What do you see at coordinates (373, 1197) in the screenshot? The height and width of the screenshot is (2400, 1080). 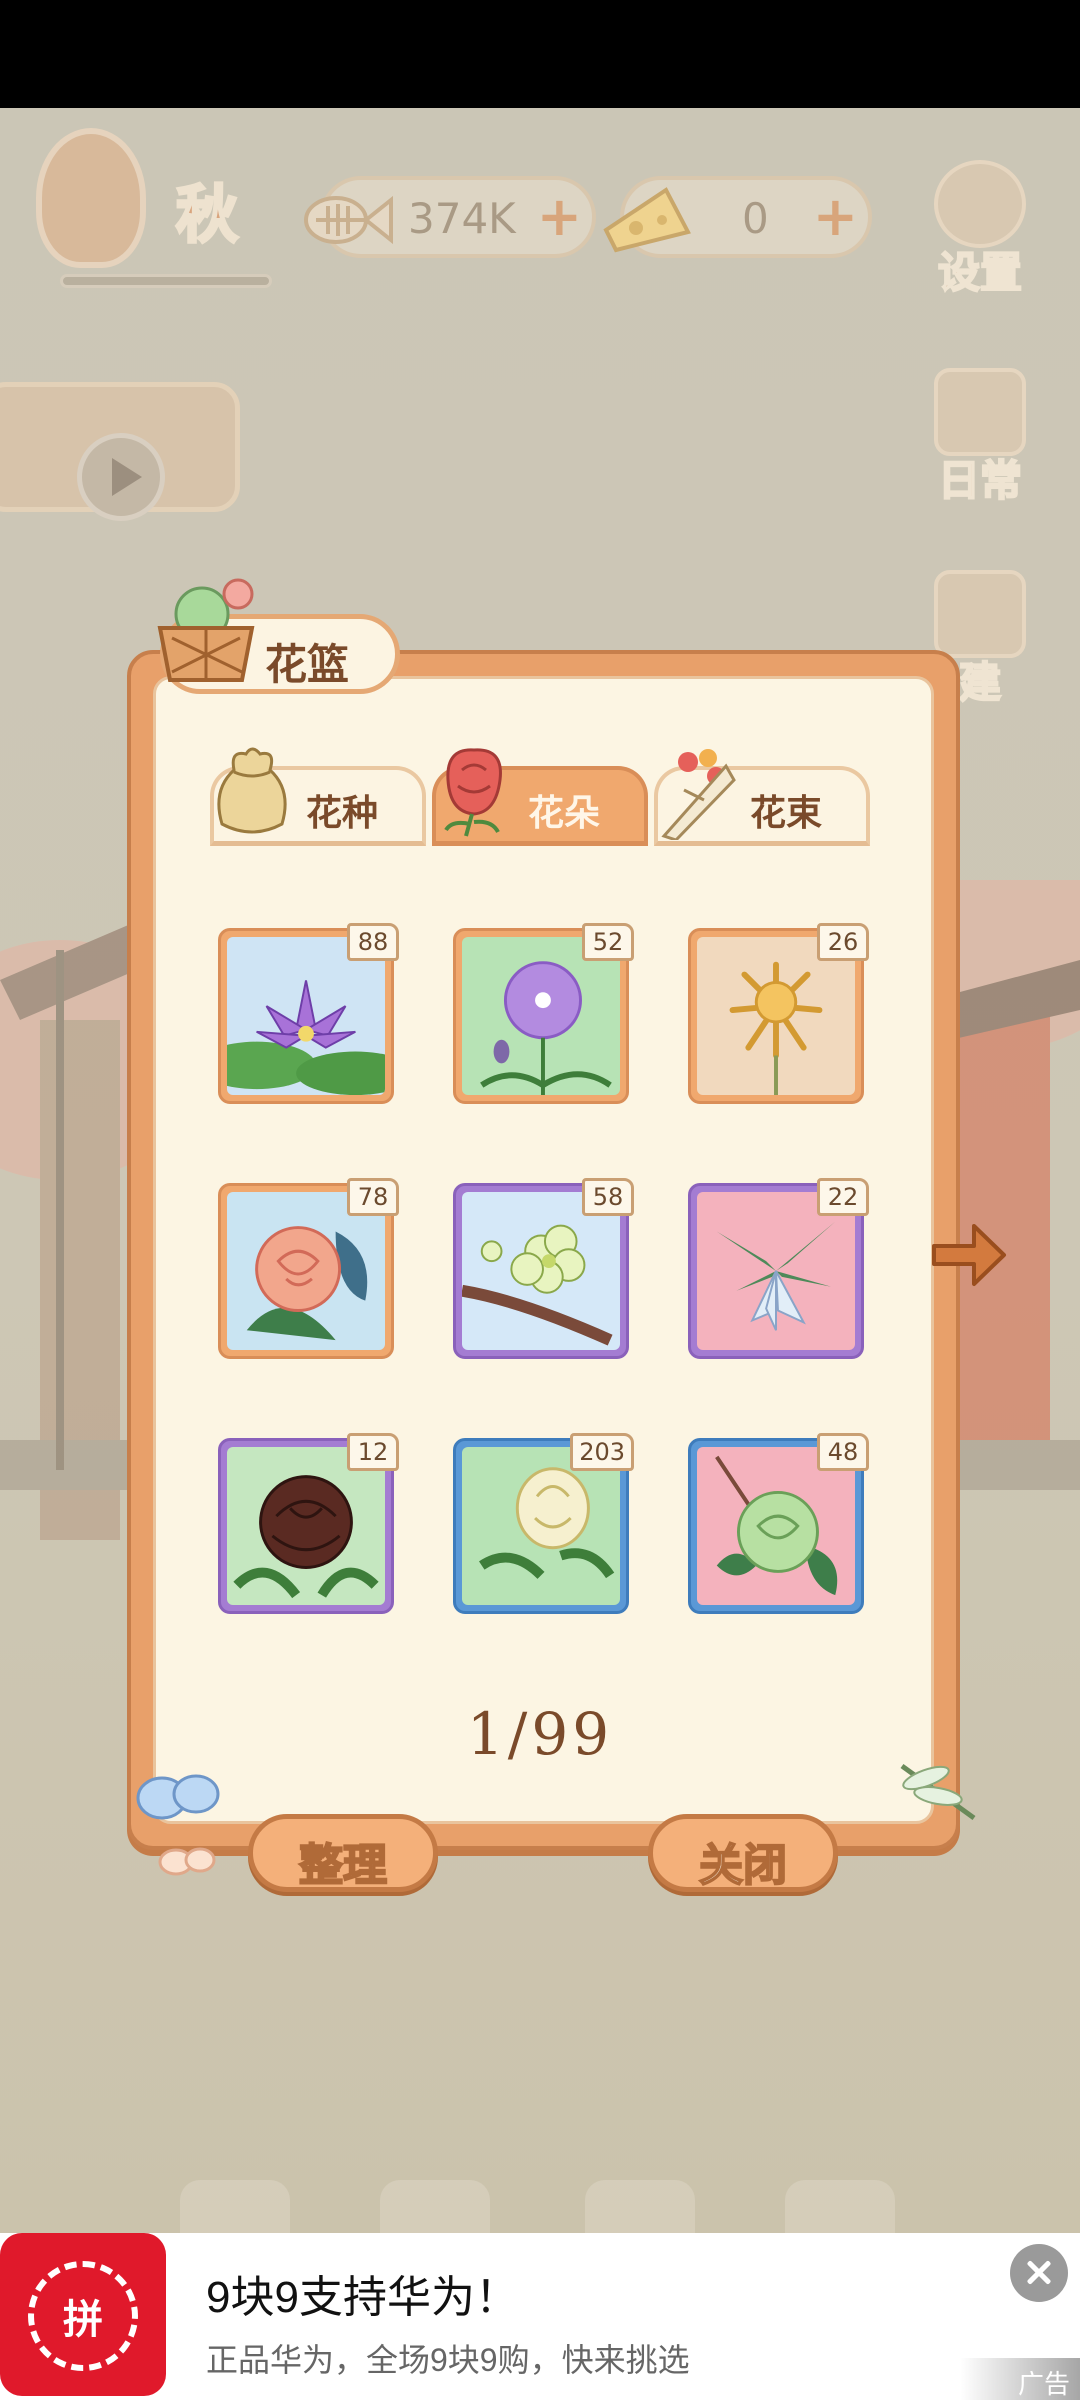 I see `item-count: 78` at bounding box center [373, 1197].